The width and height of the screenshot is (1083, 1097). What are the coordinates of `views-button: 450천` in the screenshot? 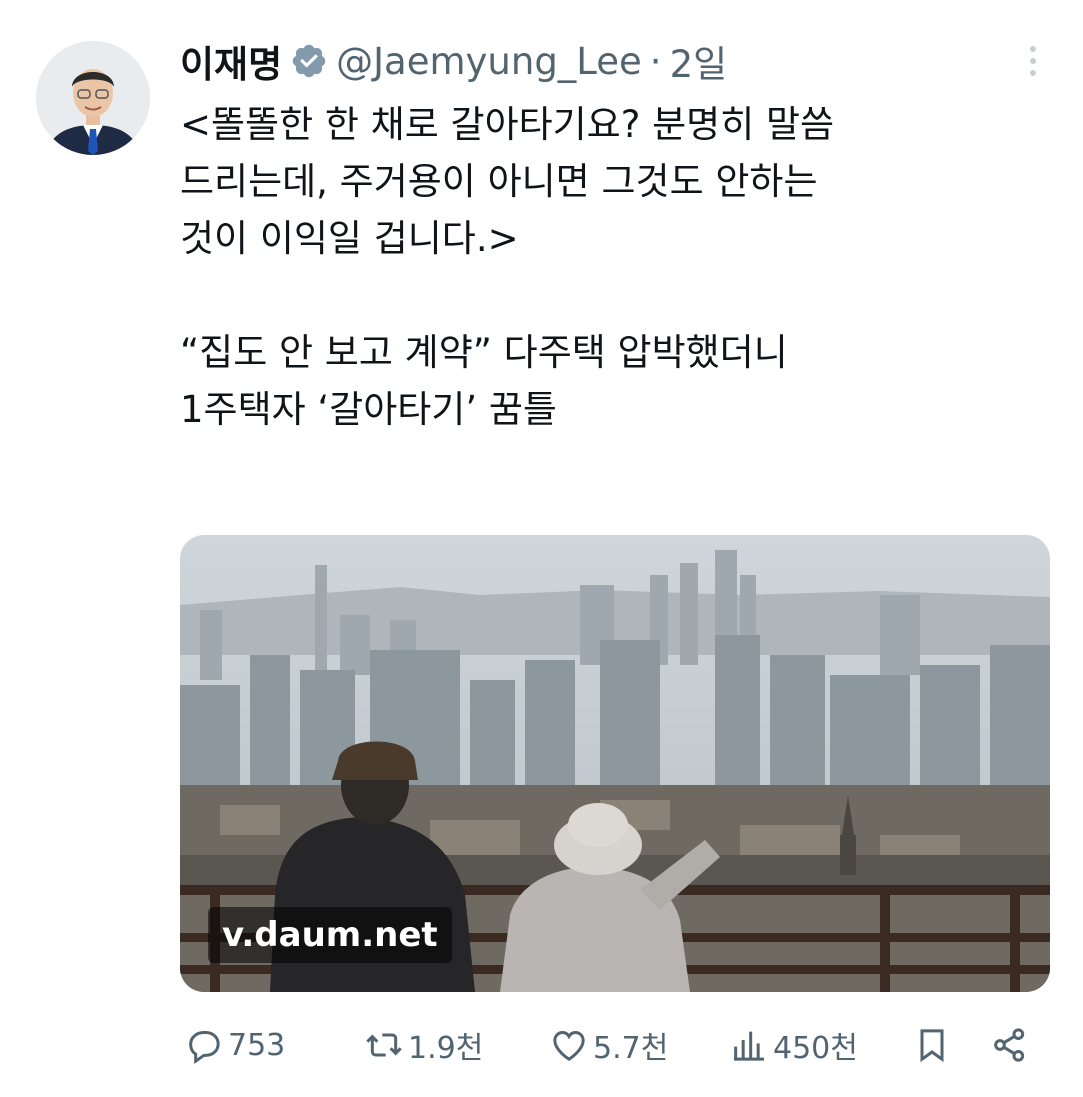 It's located at (793, 1045).